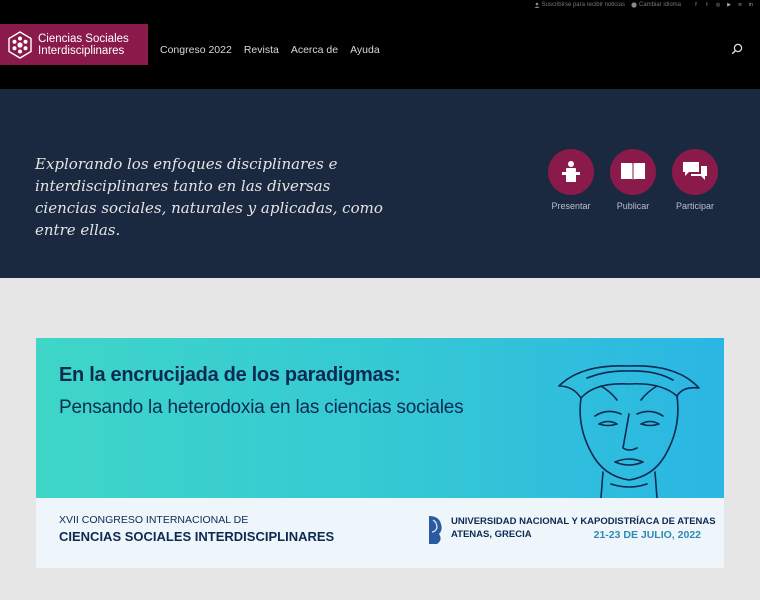 Image resolution: width=760 pixels, height=600 pixels. What do you see at coordinates (583, 5) in the screenshot?
I see `subscribe-label: Suscribirse para recibir noticias` at bounding box center [583, 5].